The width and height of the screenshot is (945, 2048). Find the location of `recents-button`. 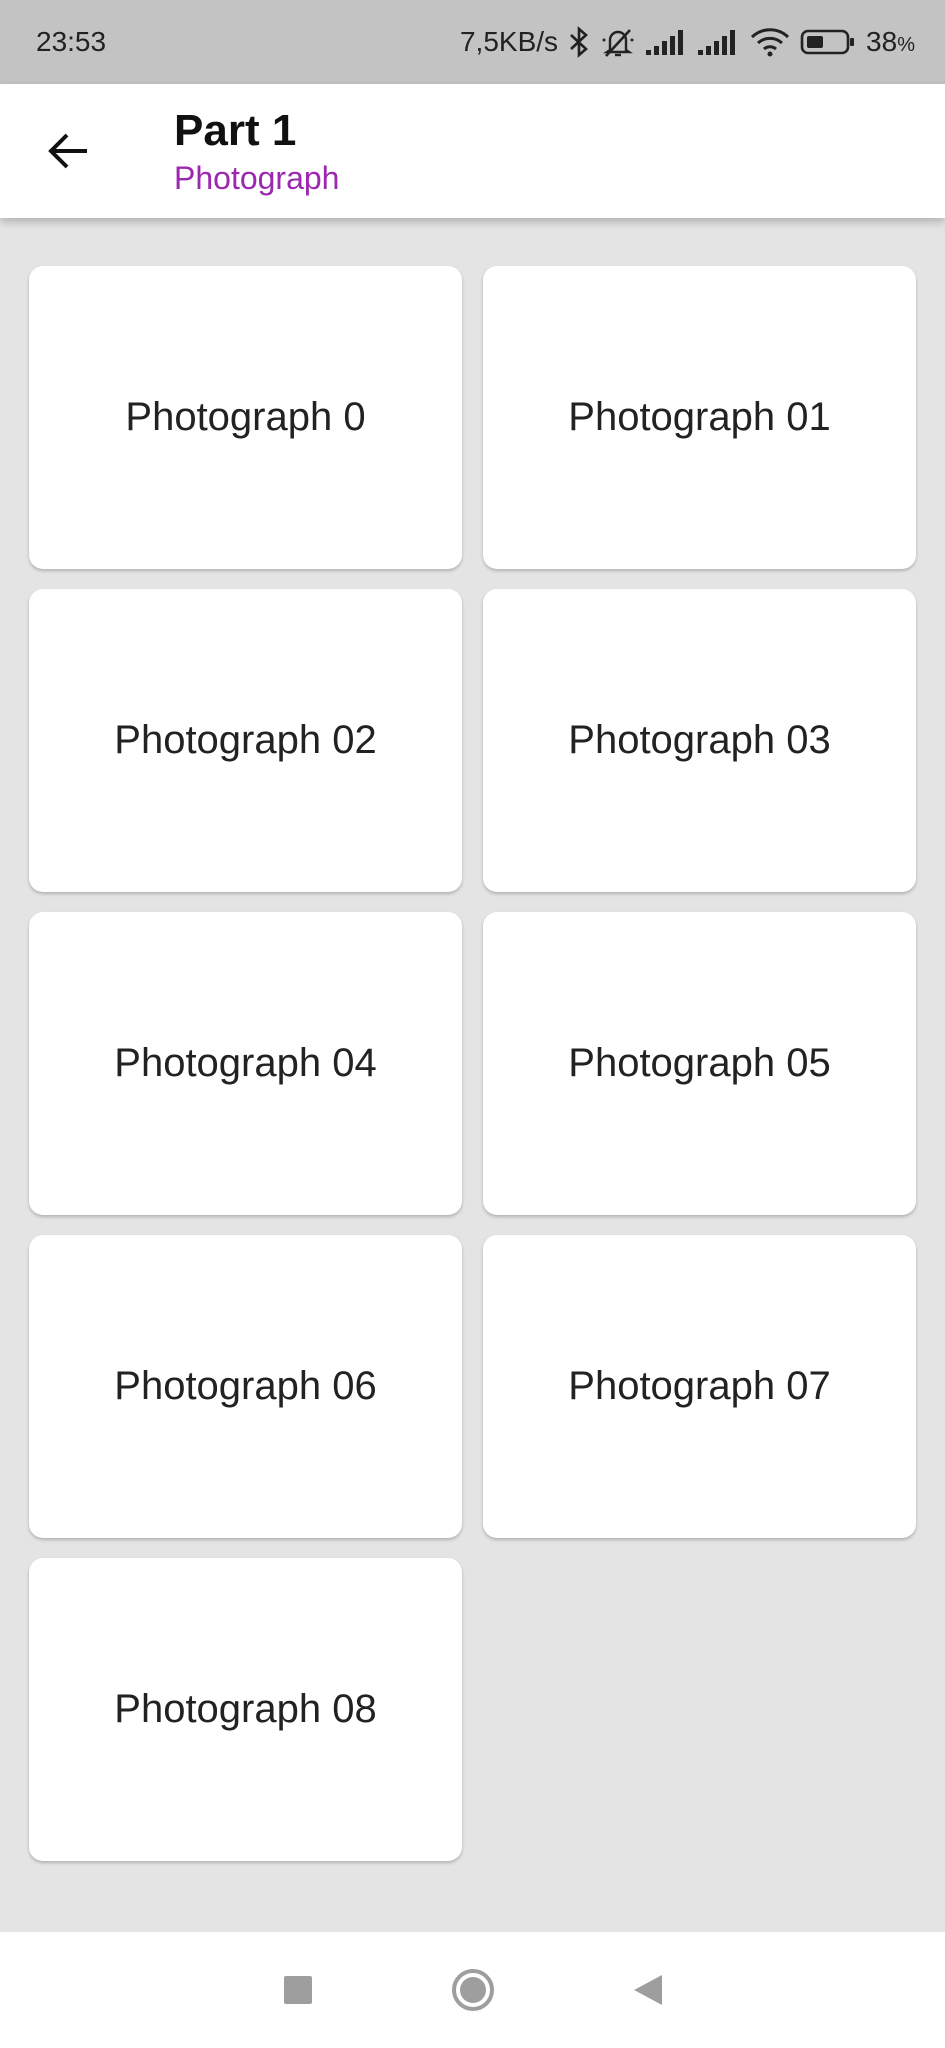

recents-button is located at coordinates (298, 1990).